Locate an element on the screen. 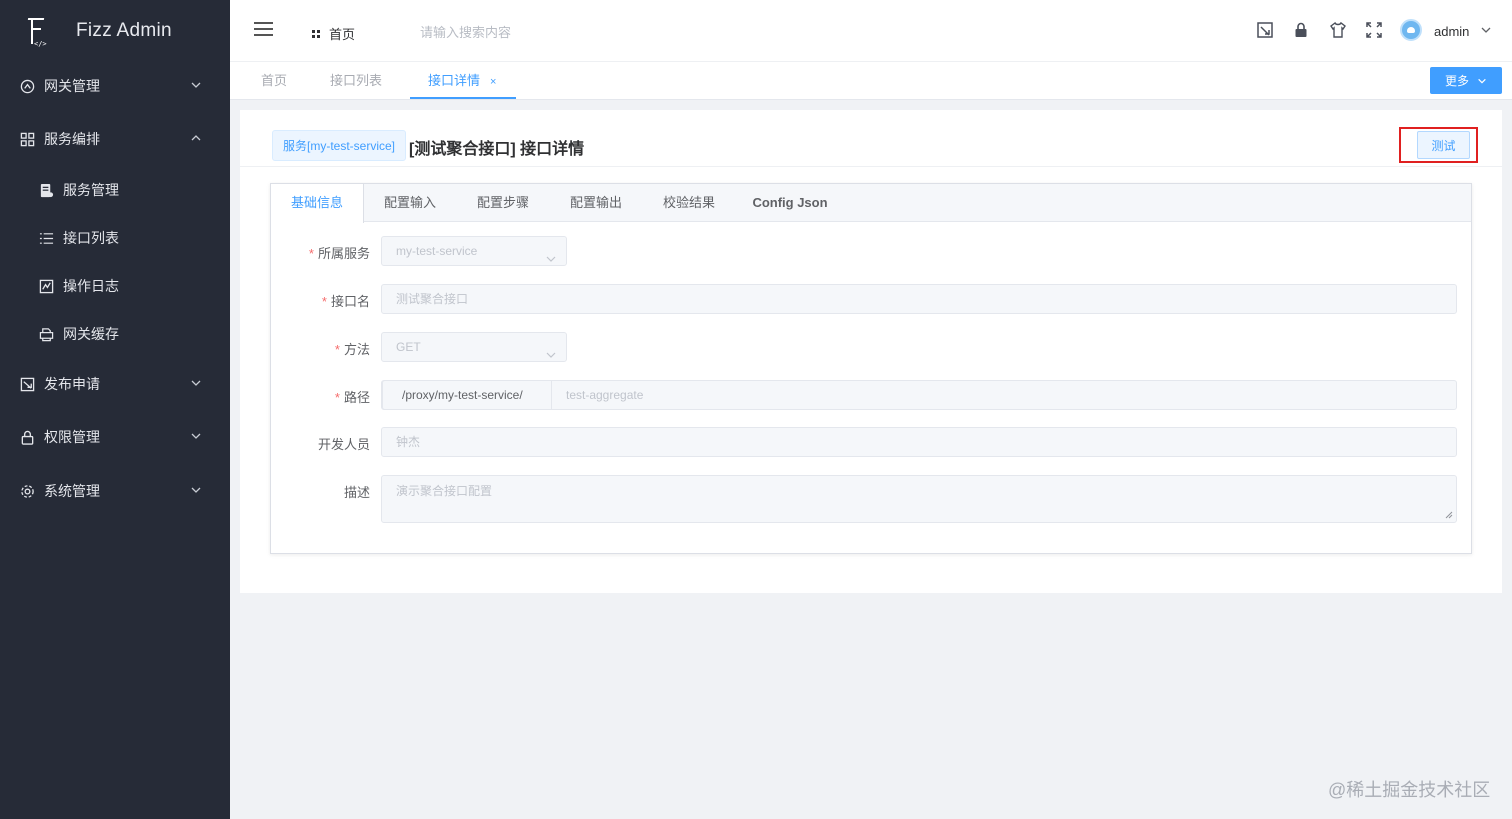 The image size is (1512, 819). page-tab-api-detail: 接口详情 × is located at coordinates (463, 80).